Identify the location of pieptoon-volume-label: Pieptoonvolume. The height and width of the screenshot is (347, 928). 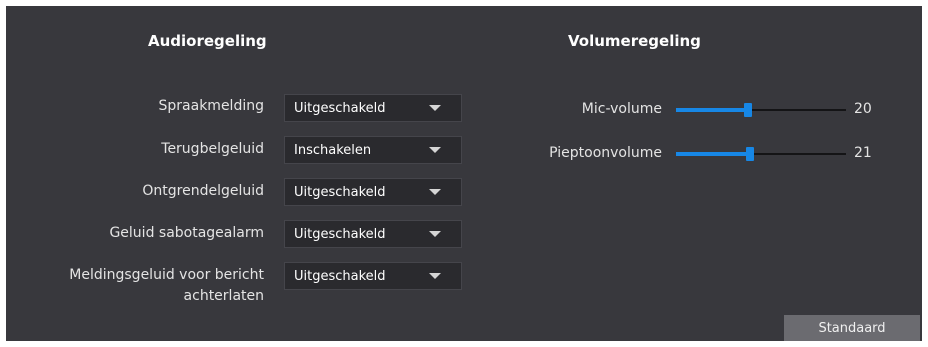
(605, 153).